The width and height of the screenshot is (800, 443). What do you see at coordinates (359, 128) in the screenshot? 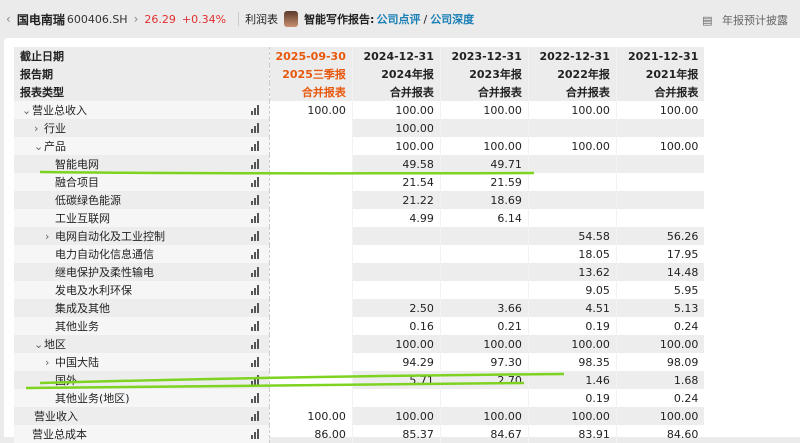
I see `table-row: › 行业 100.00` at bounding box center [359, 128].